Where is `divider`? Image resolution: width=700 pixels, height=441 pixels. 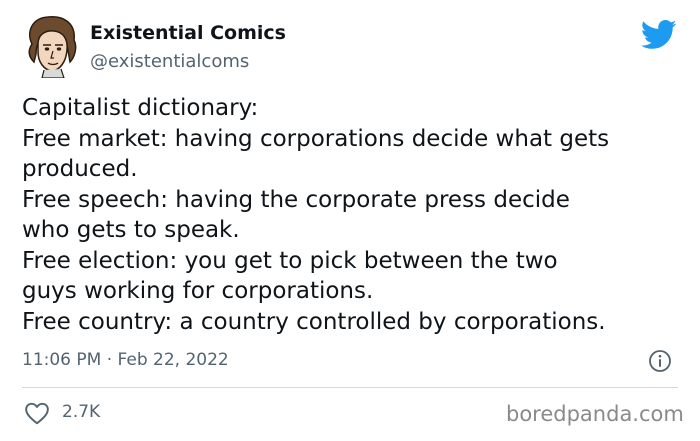 divider is located at coordinates (350, 387).